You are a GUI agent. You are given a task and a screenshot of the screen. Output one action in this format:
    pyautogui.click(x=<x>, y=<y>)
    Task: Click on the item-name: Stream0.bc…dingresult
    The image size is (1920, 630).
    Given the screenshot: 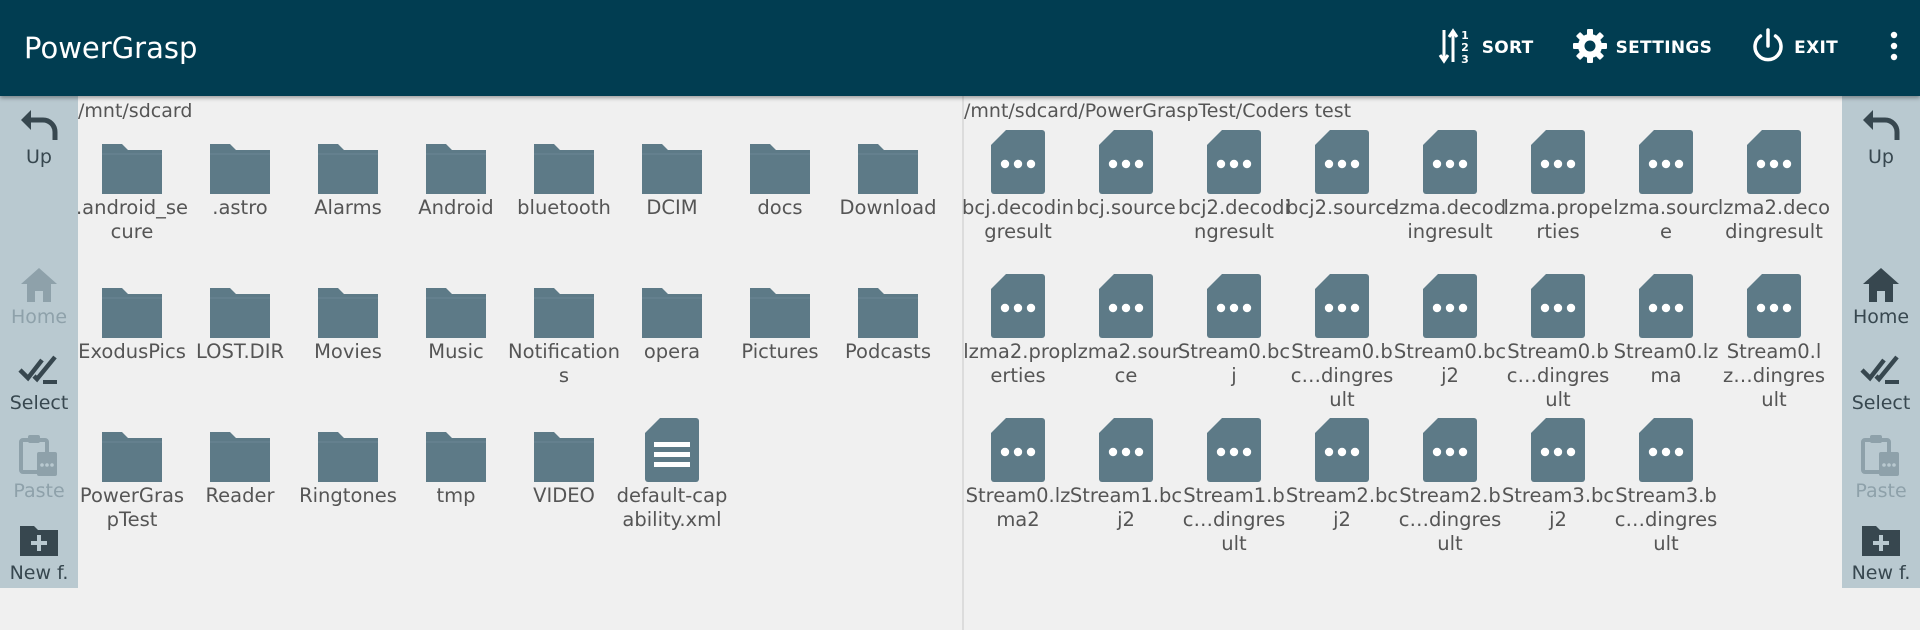 What is the action you would take?
    pyautogui.click(x=1342, y=375)
    